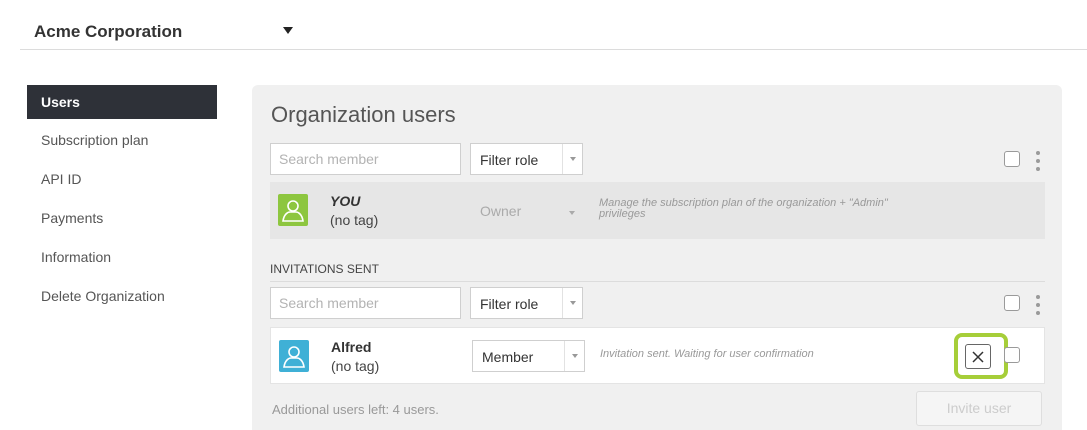 The image size is (1087, 430). What do you see at coordinates (501, 211) in the screenshot?
I see `owner-role-label: Owner` at bounding box center [501, 211].